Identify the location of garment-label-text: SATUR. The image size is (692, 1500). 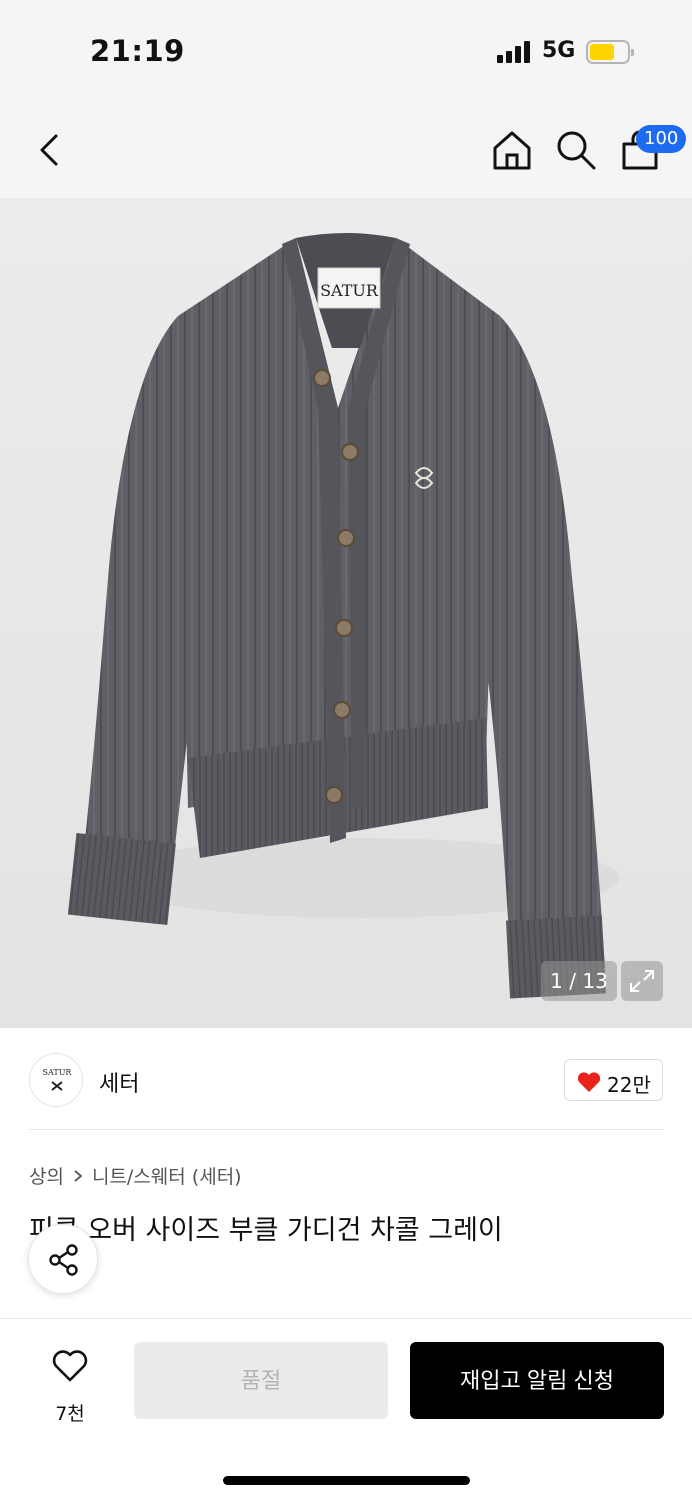
(349, 290).